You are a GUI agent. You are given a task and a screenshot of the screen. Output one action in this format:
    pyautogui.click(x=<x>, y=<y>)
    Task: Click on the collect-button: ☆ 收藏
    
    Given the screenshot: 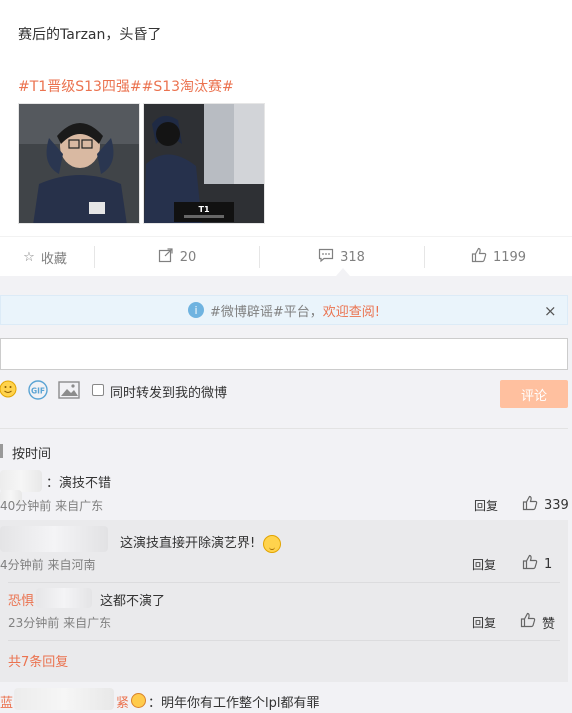 What is the action you would take?
    pyautogui.click(x=45, y=257)
    